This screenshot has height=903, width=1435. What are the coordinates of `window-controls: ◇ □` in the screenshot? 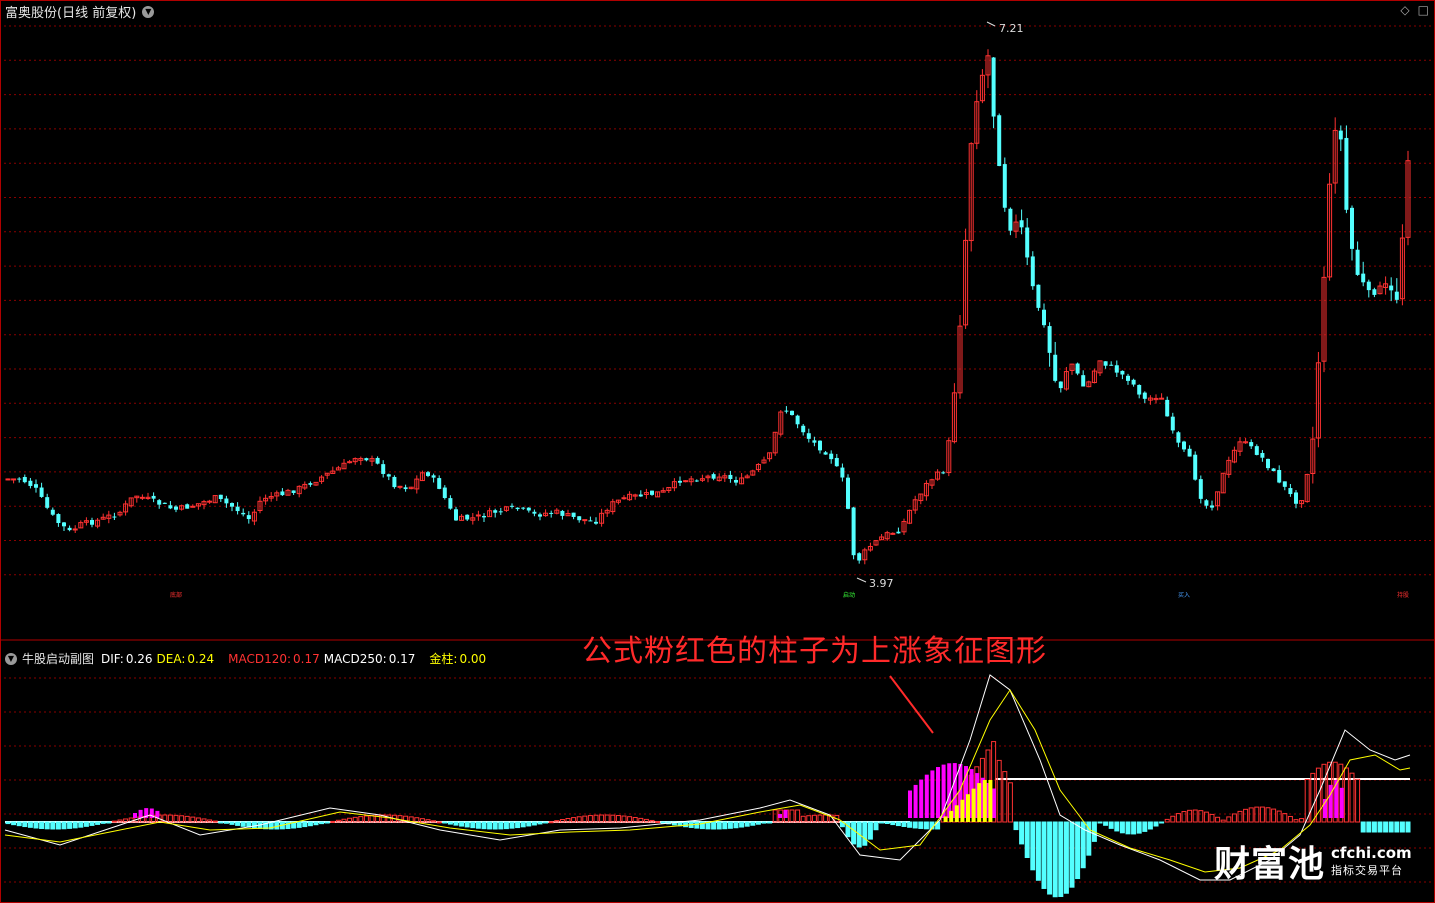 It's located at (1414, 10).